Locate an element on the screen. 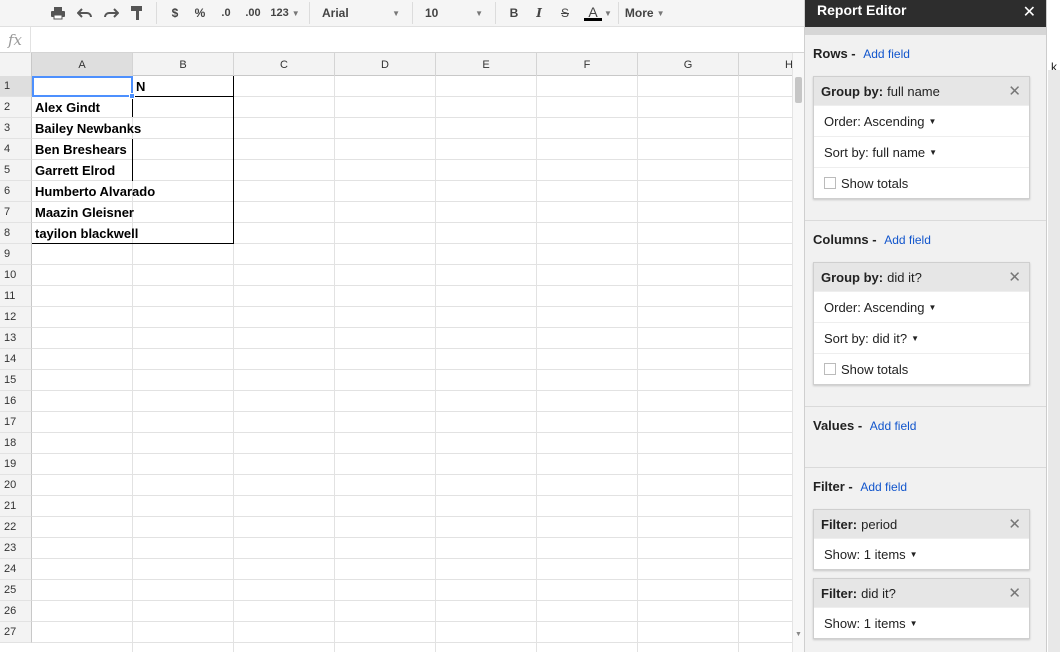 The width and height of the screenshot is (1060, 652). row-header-7: 7 is located at coordinates (16, 212).